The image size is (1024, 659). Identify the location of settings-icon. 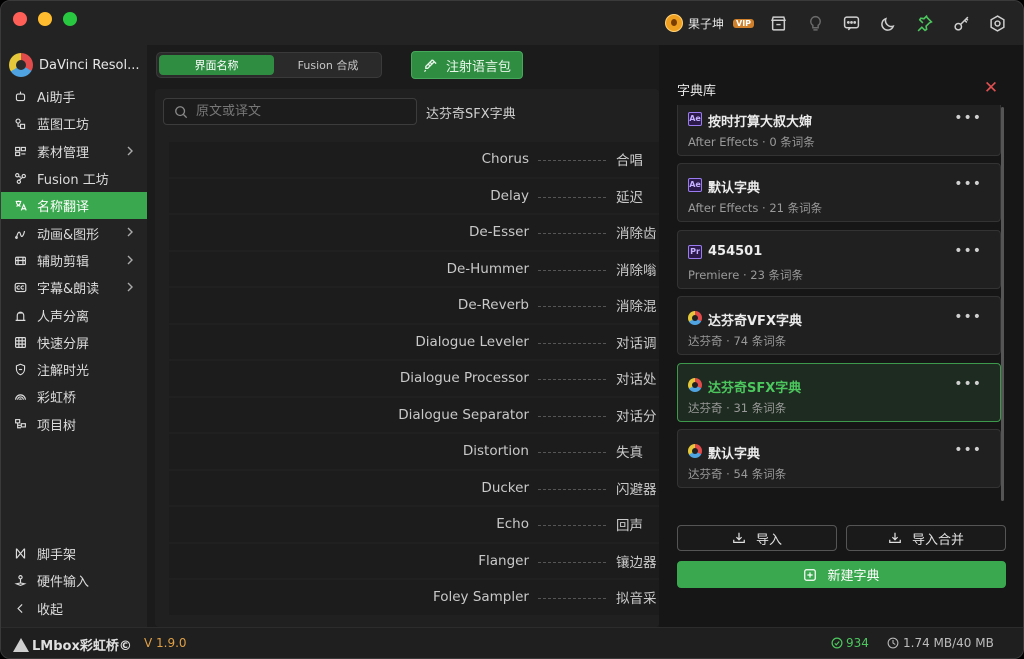
(997, 23).